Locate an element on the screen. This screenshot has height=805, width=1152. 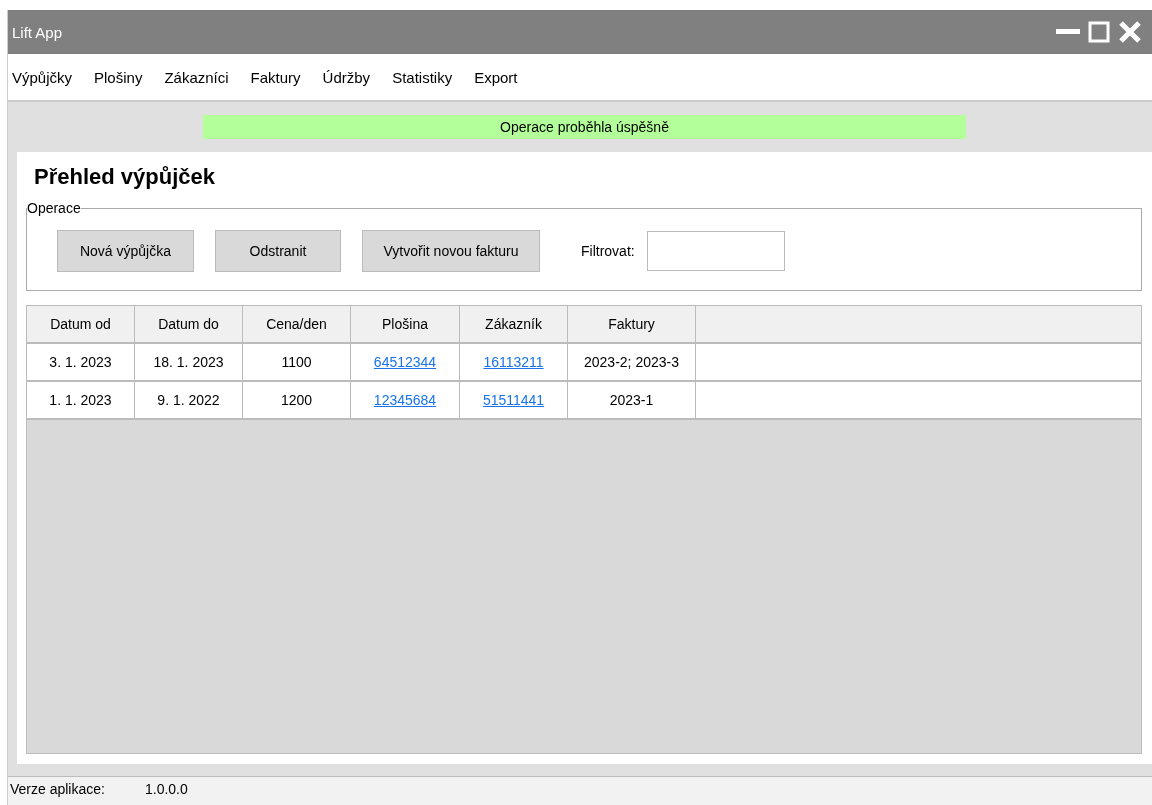
group-legend: Operace is located at coordinates (54, 208).